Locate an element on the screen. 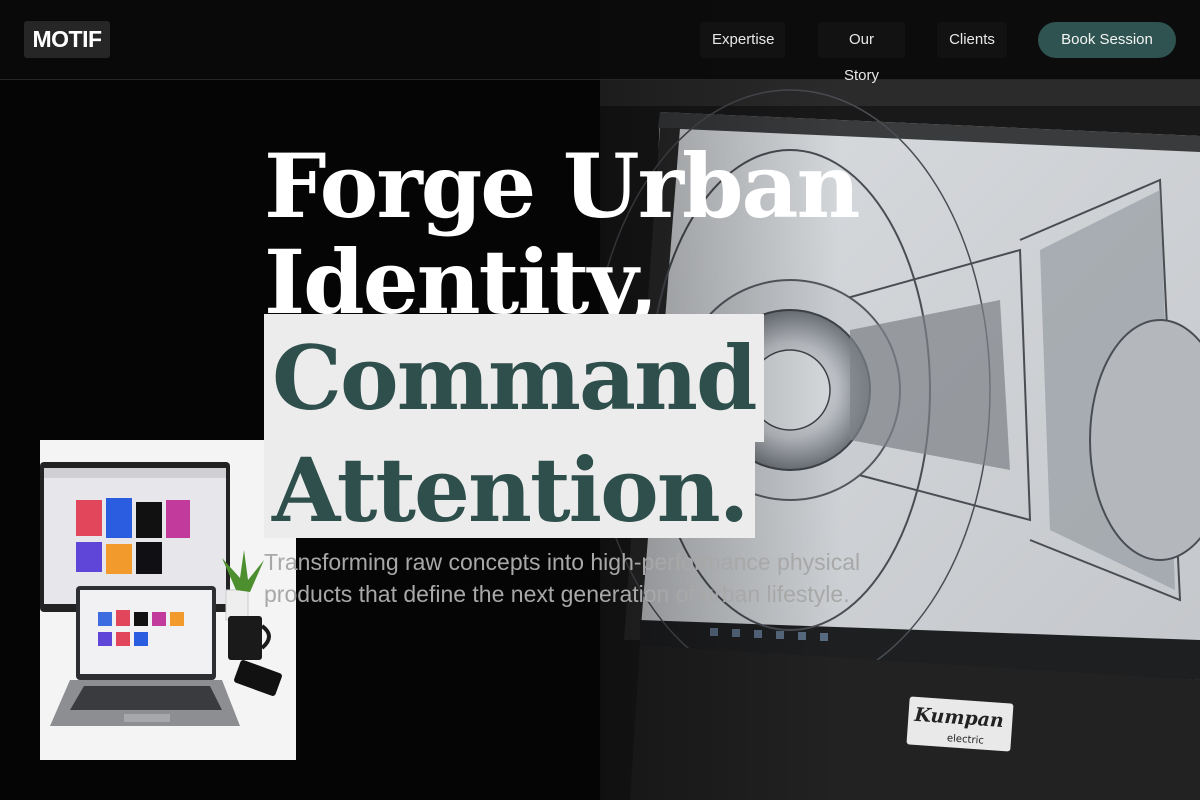  nav-link-clients: Clients is located at coordinates (972, 40).